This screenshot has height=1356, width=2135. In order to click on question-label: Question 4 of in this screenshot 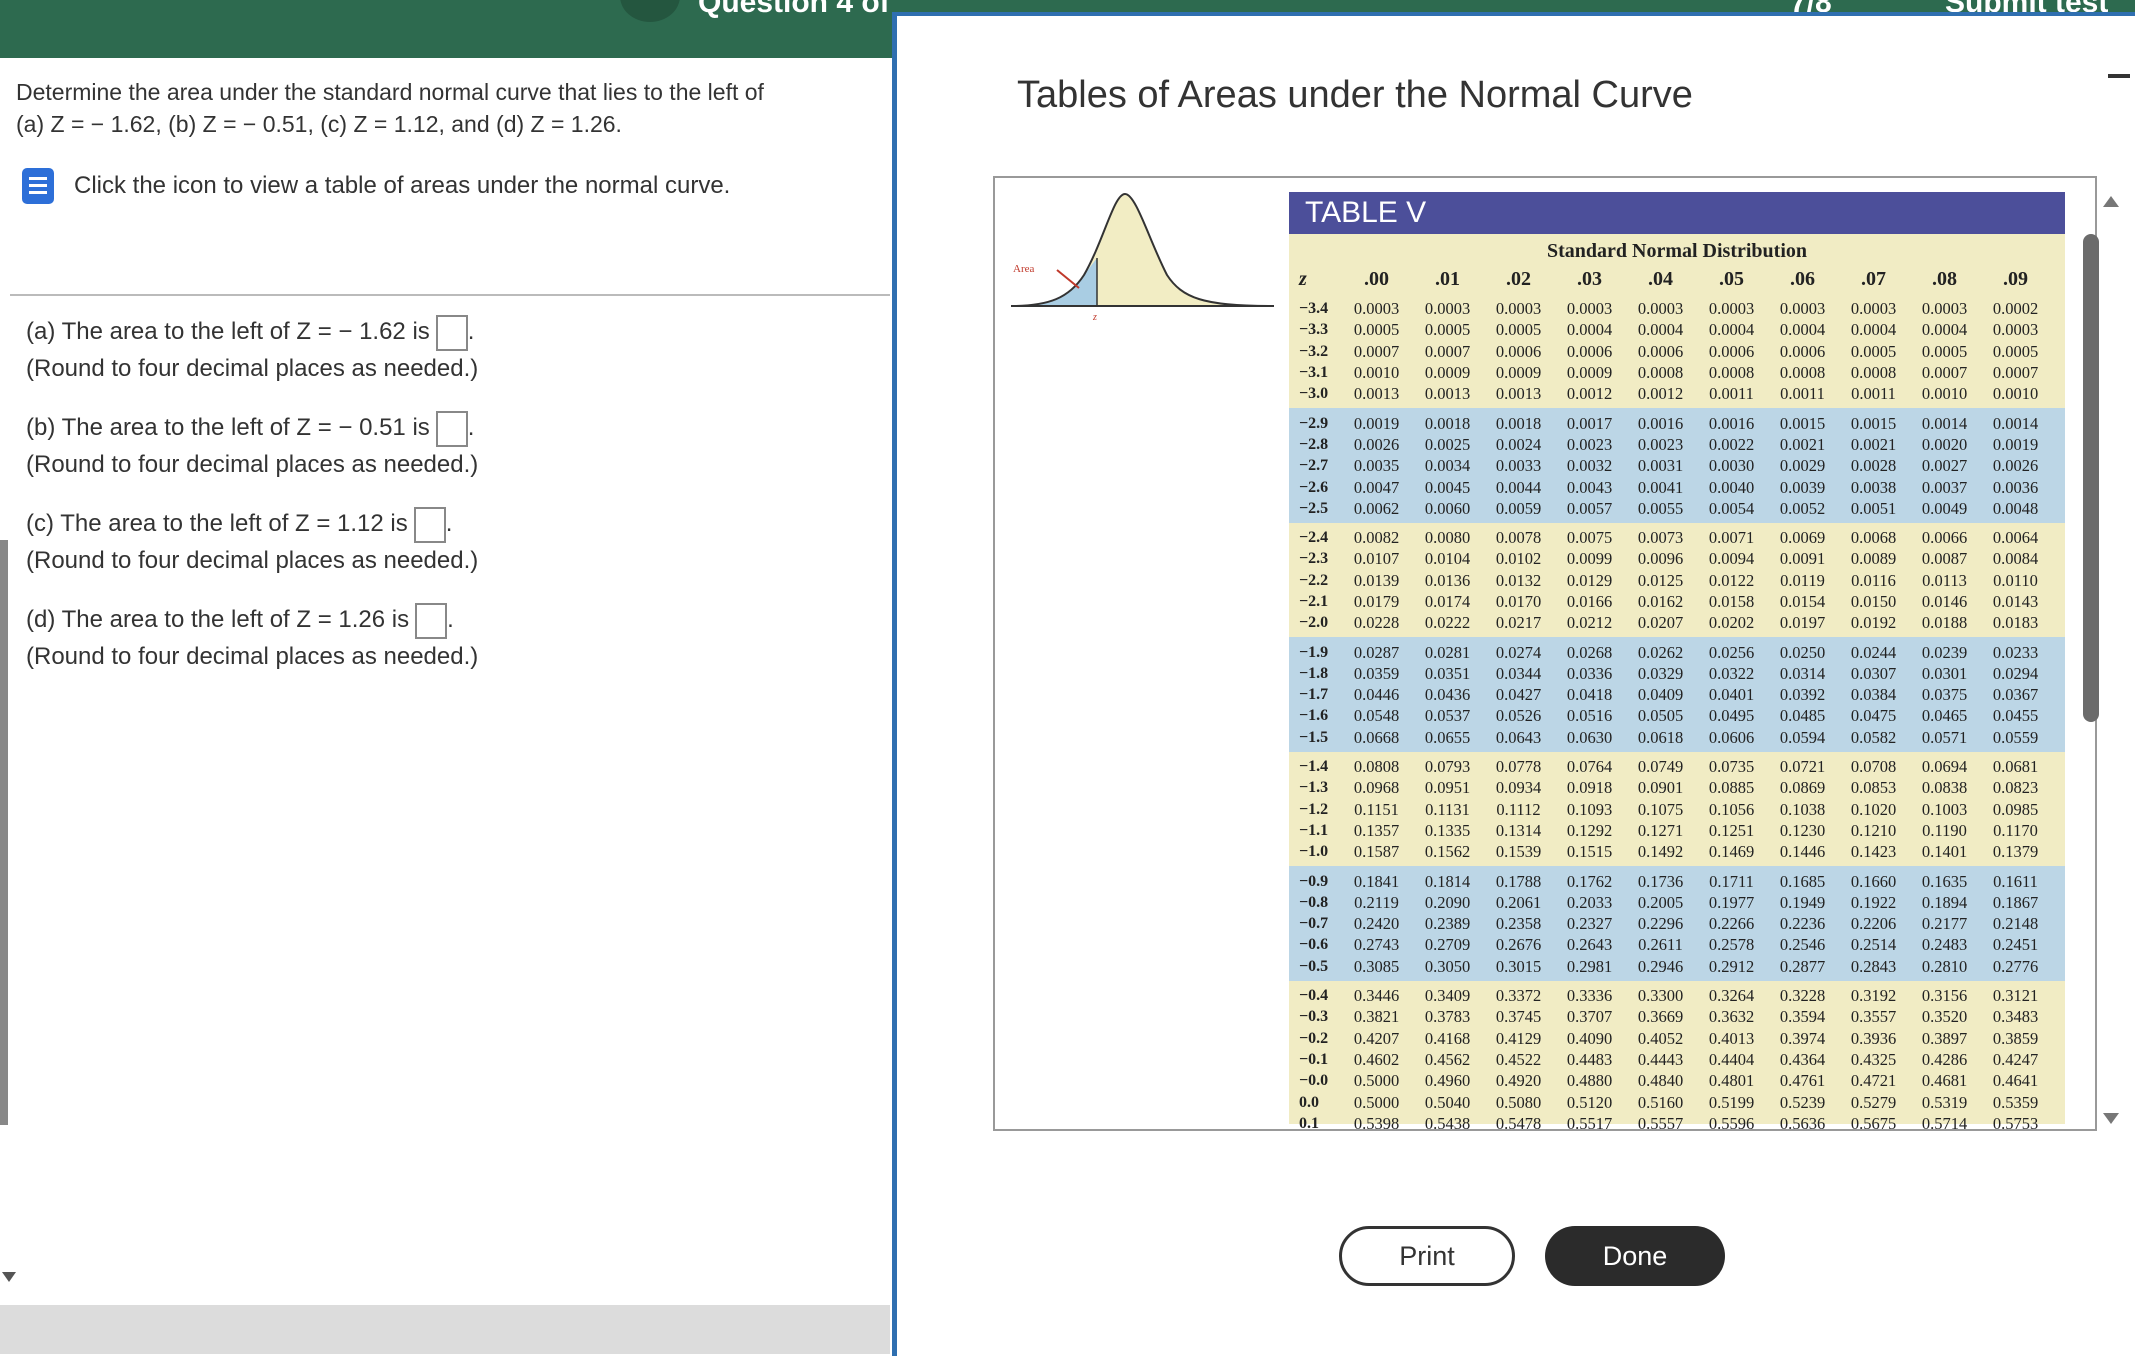, I will do `click(794, 9)`.